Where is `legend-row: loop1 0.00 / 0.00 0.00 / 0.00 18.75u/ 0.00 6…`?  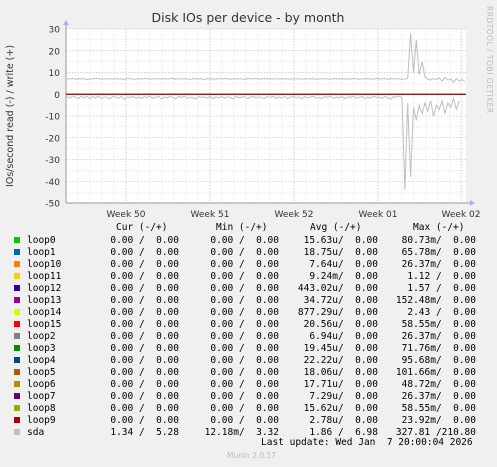
legend-row: loop1 0.00 / 0.00 0.00 / 0.00 18.75u/ 0.00 6… is located at coordinates (248, 253).